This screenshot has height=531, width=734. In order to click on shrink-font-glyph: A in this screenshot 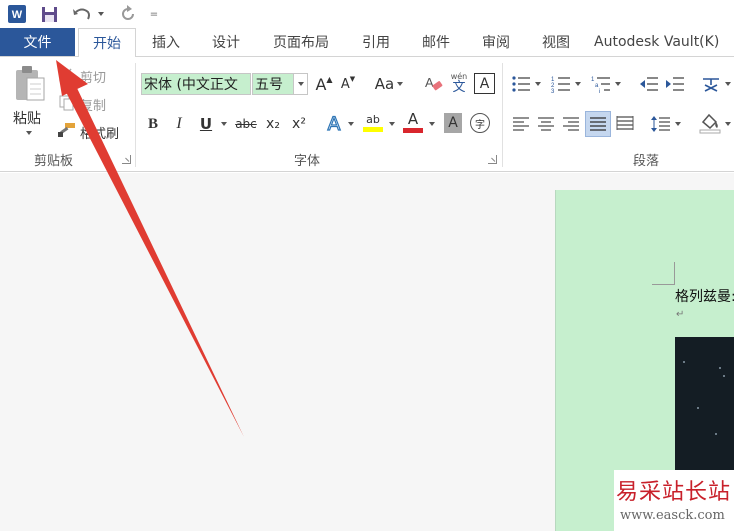, I will do `click(345, 84)`.